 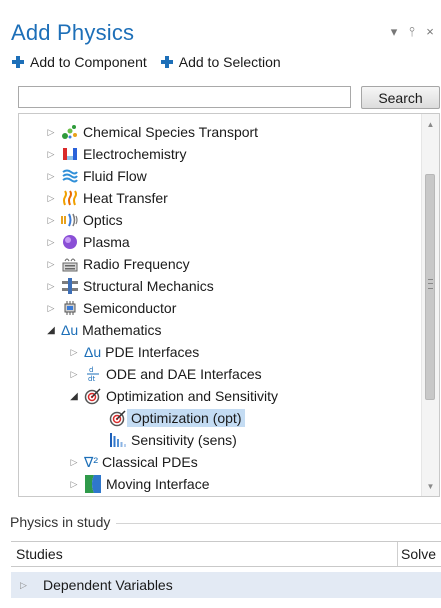 What do you see at coordinates (184, 97) in the screenshot?
I see `search-input` at bounding box center [184, 97].